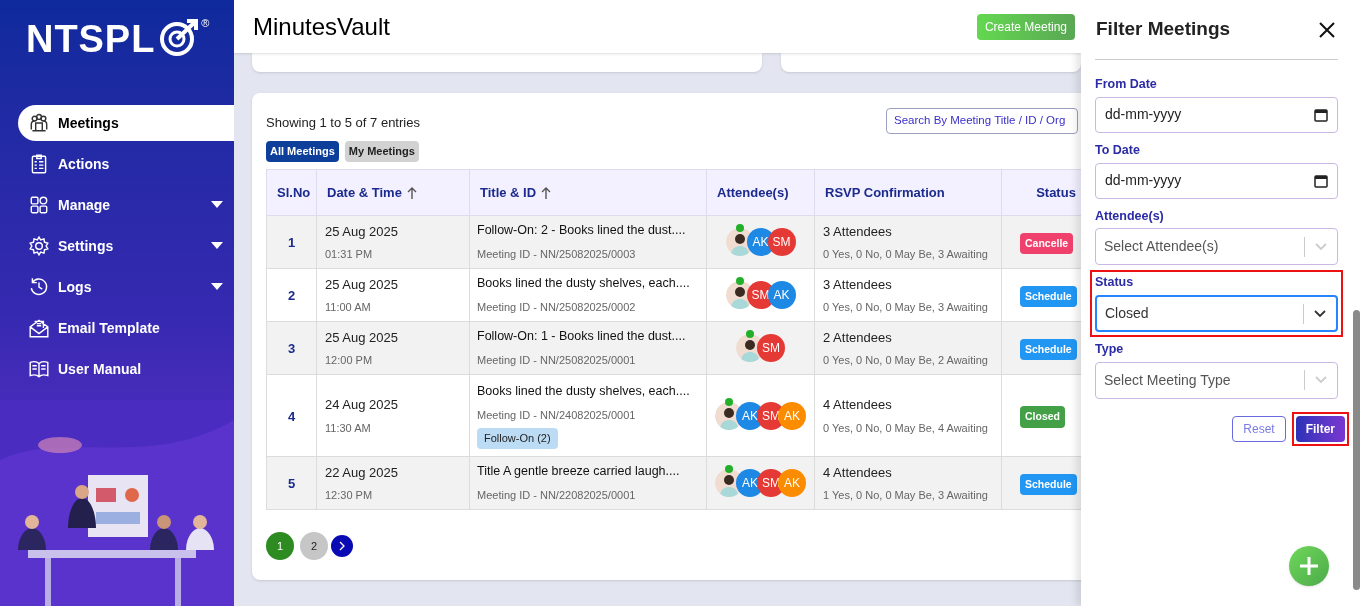 The width and height of the screenshot is (1360, 606). Describe the element at coordinates (1356, 450) in the screenshot. I see `scrollbar` at that location.